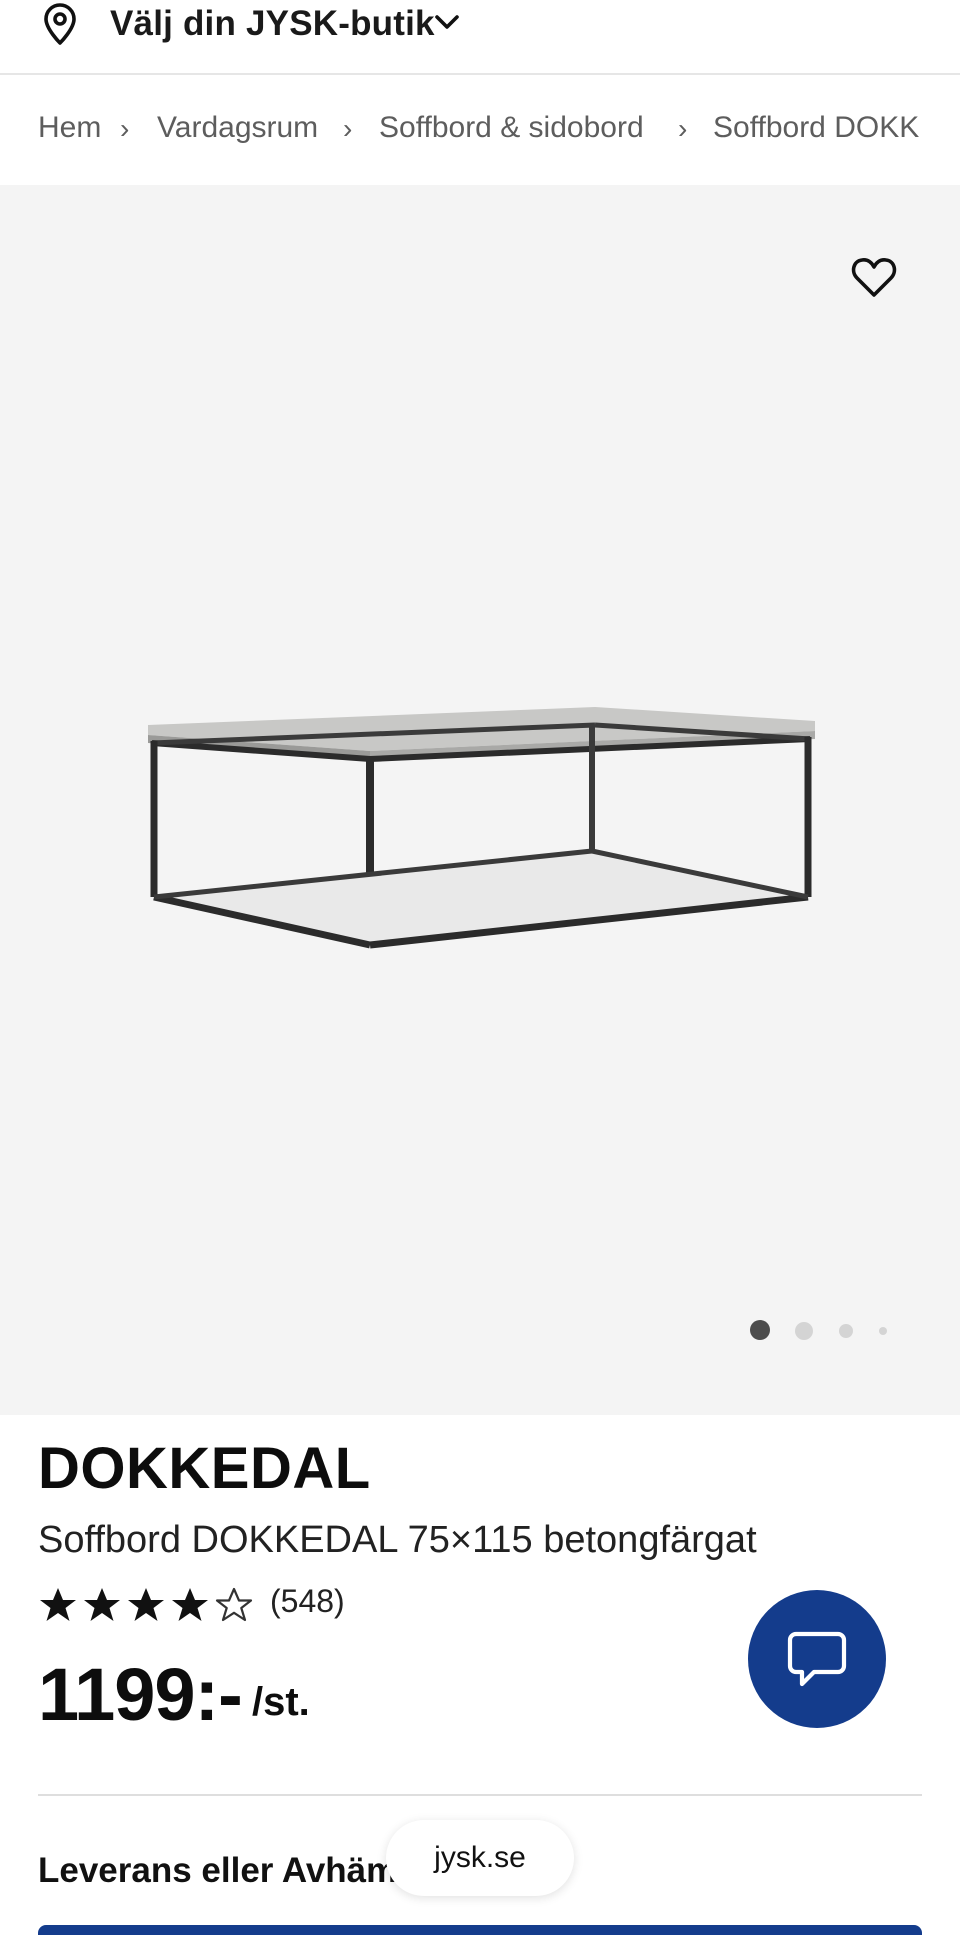  I want to click on breadcrumb-item-vardagsrum: Vardagsrum, so click(237, 128).